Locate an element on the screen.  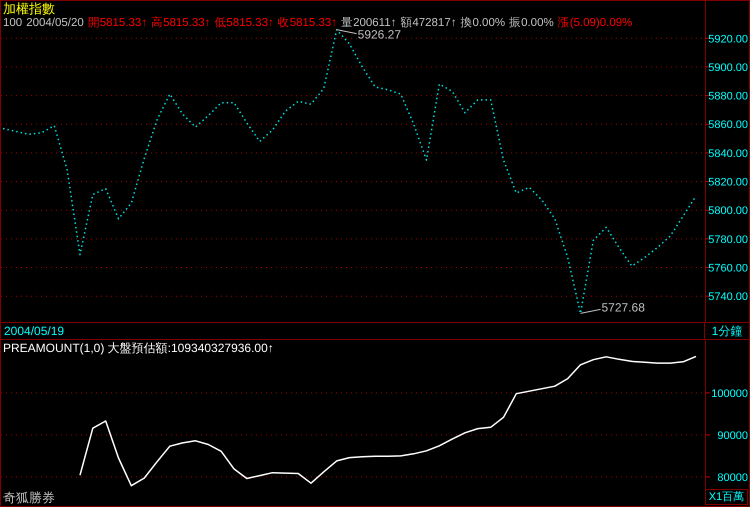
date-label: 2004/05/19 is located at coordinates (34, 331).